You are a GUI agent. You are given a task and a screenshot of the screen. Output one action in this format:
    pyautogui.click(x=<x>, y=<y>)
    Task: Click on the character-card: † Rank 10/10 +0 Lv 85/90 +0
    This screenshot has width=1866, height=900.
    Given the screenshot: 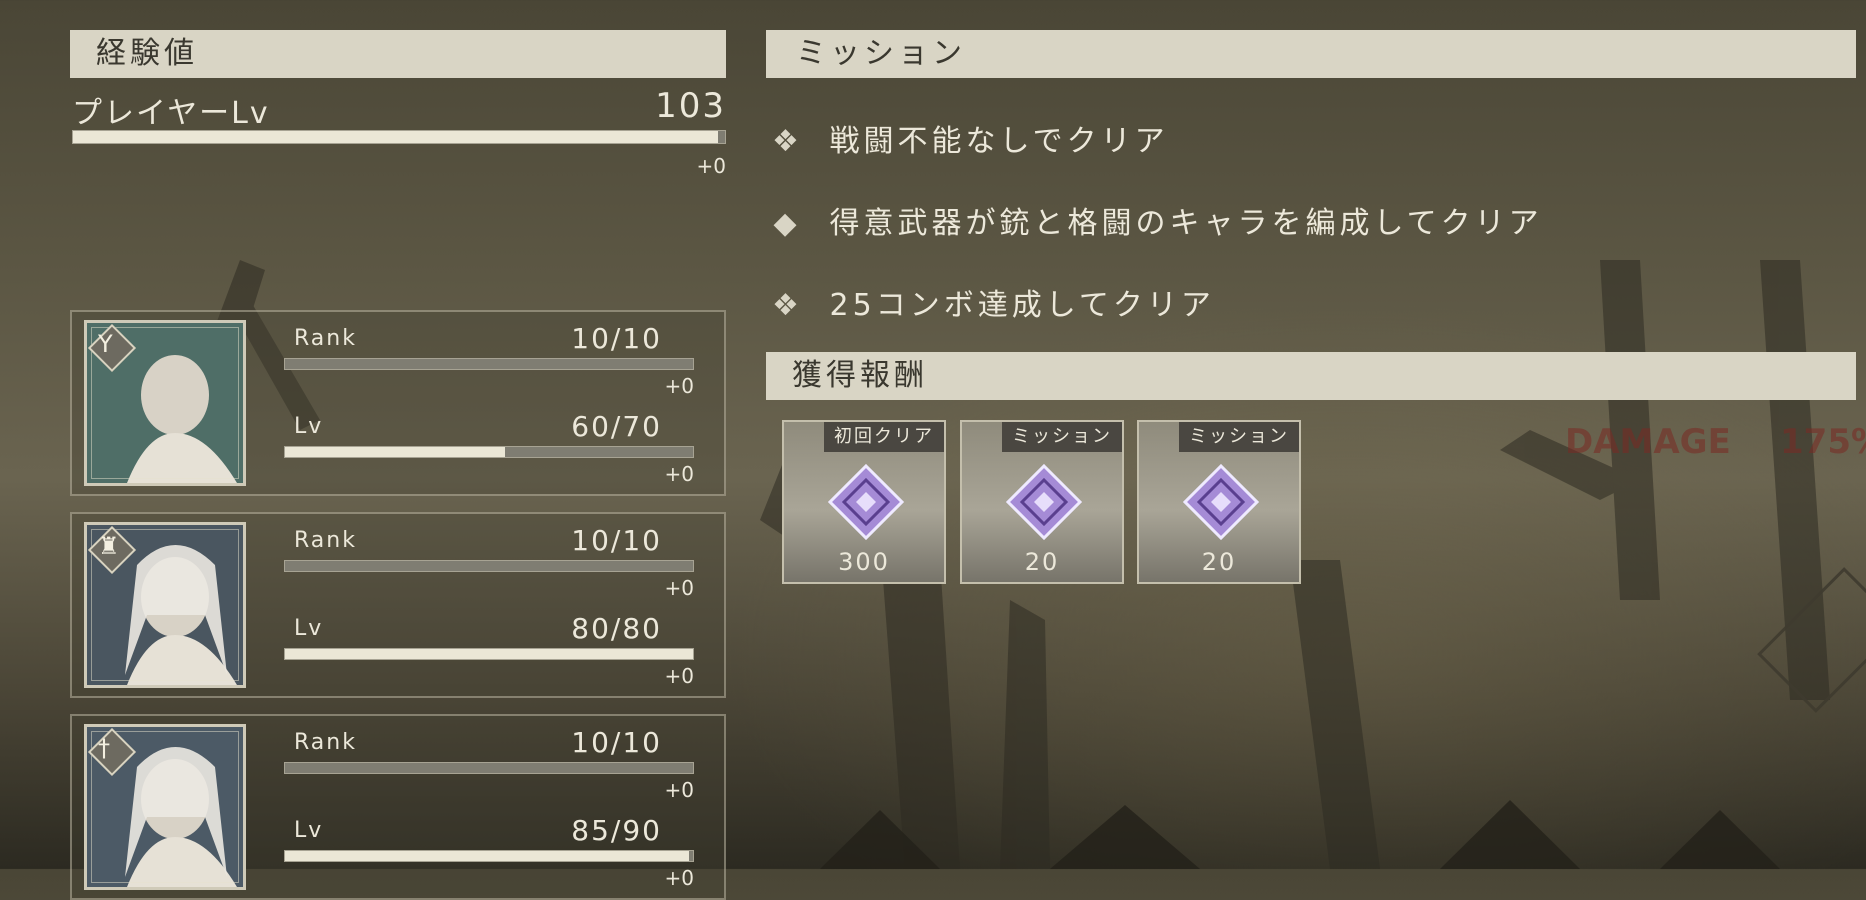 What is the action you would take?
    pyautogui.click(x=398, y=807)
    